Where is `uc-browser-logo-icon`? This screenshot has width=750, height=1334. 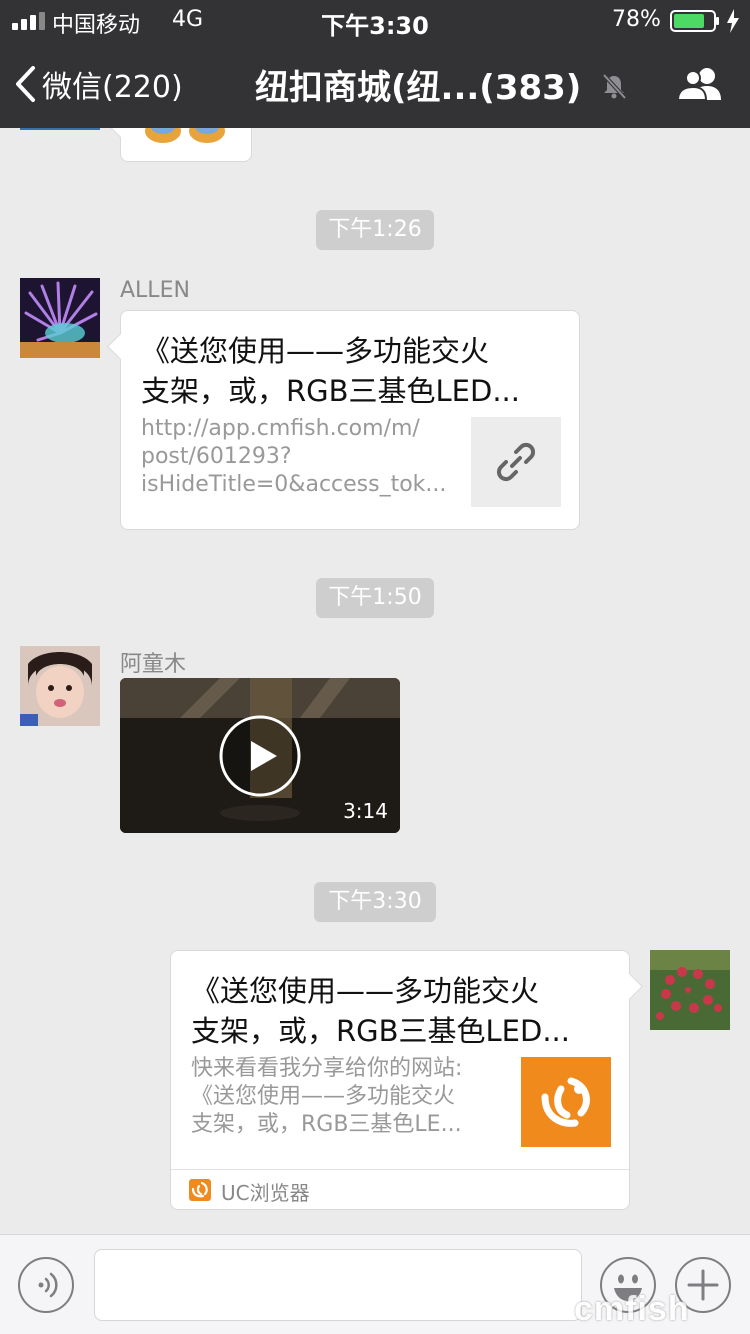
uc-browser-logo-icon is located at coordinates (565, 1102).